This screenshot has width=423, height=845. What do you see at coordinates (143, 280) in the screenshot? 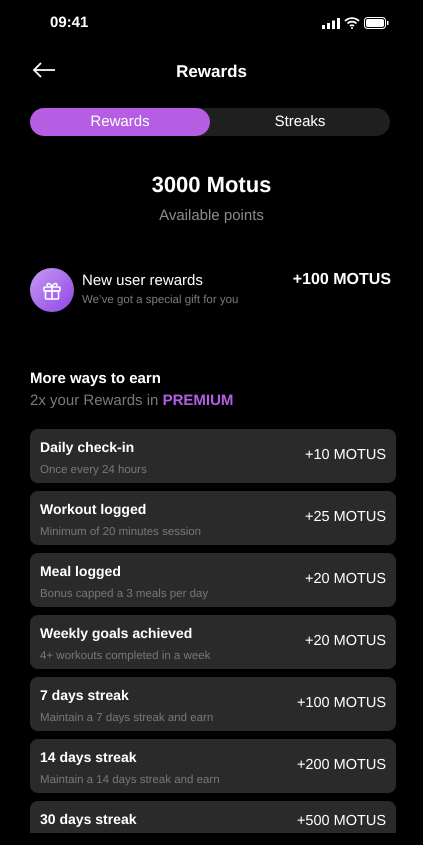
I see `reward-title: New user rewards` at bounding box center [143, 280].